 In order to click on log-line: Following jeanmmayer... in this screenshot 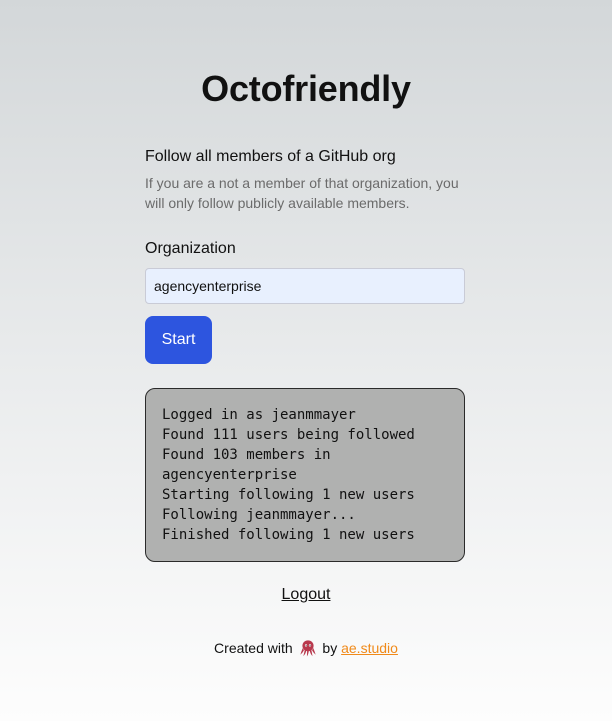, I will do `click(259, 515)`.